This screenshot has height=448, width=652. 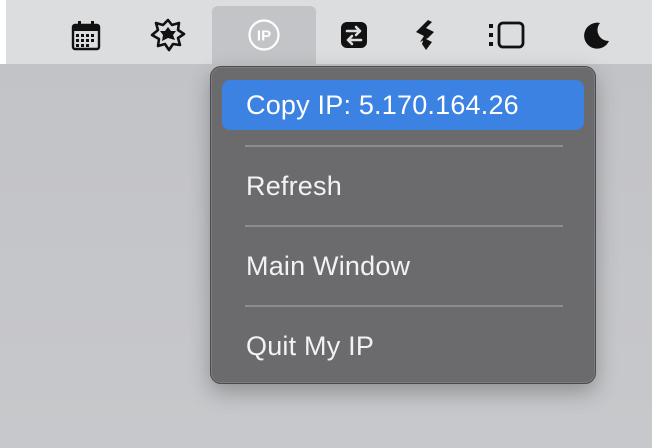 What do you see at coordinates (596, 35) in the screenshot?
I see `moon-icon` at bounding box center [596, 35].